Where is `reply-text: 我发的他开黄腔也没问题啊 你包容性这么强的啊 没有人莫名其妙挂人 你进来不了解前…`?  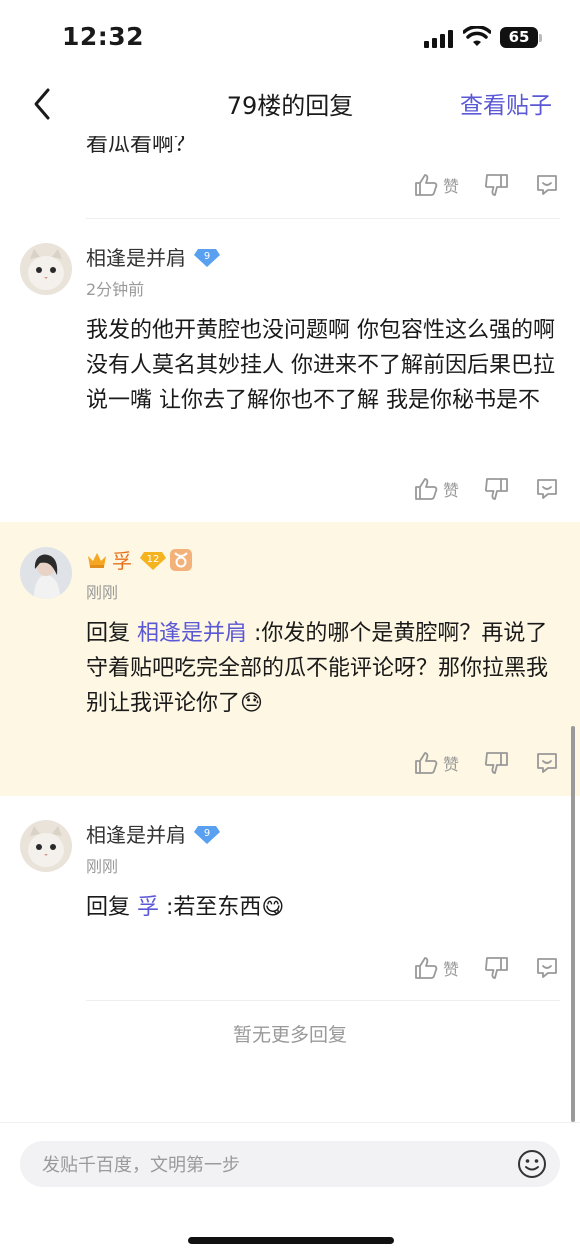 reply-text: 我发的他开黄腔也没问题啊 你包容性这么强的啊 没有人莫名其妙挂人 你进来不了解前… is located at coordinates (320, 365).